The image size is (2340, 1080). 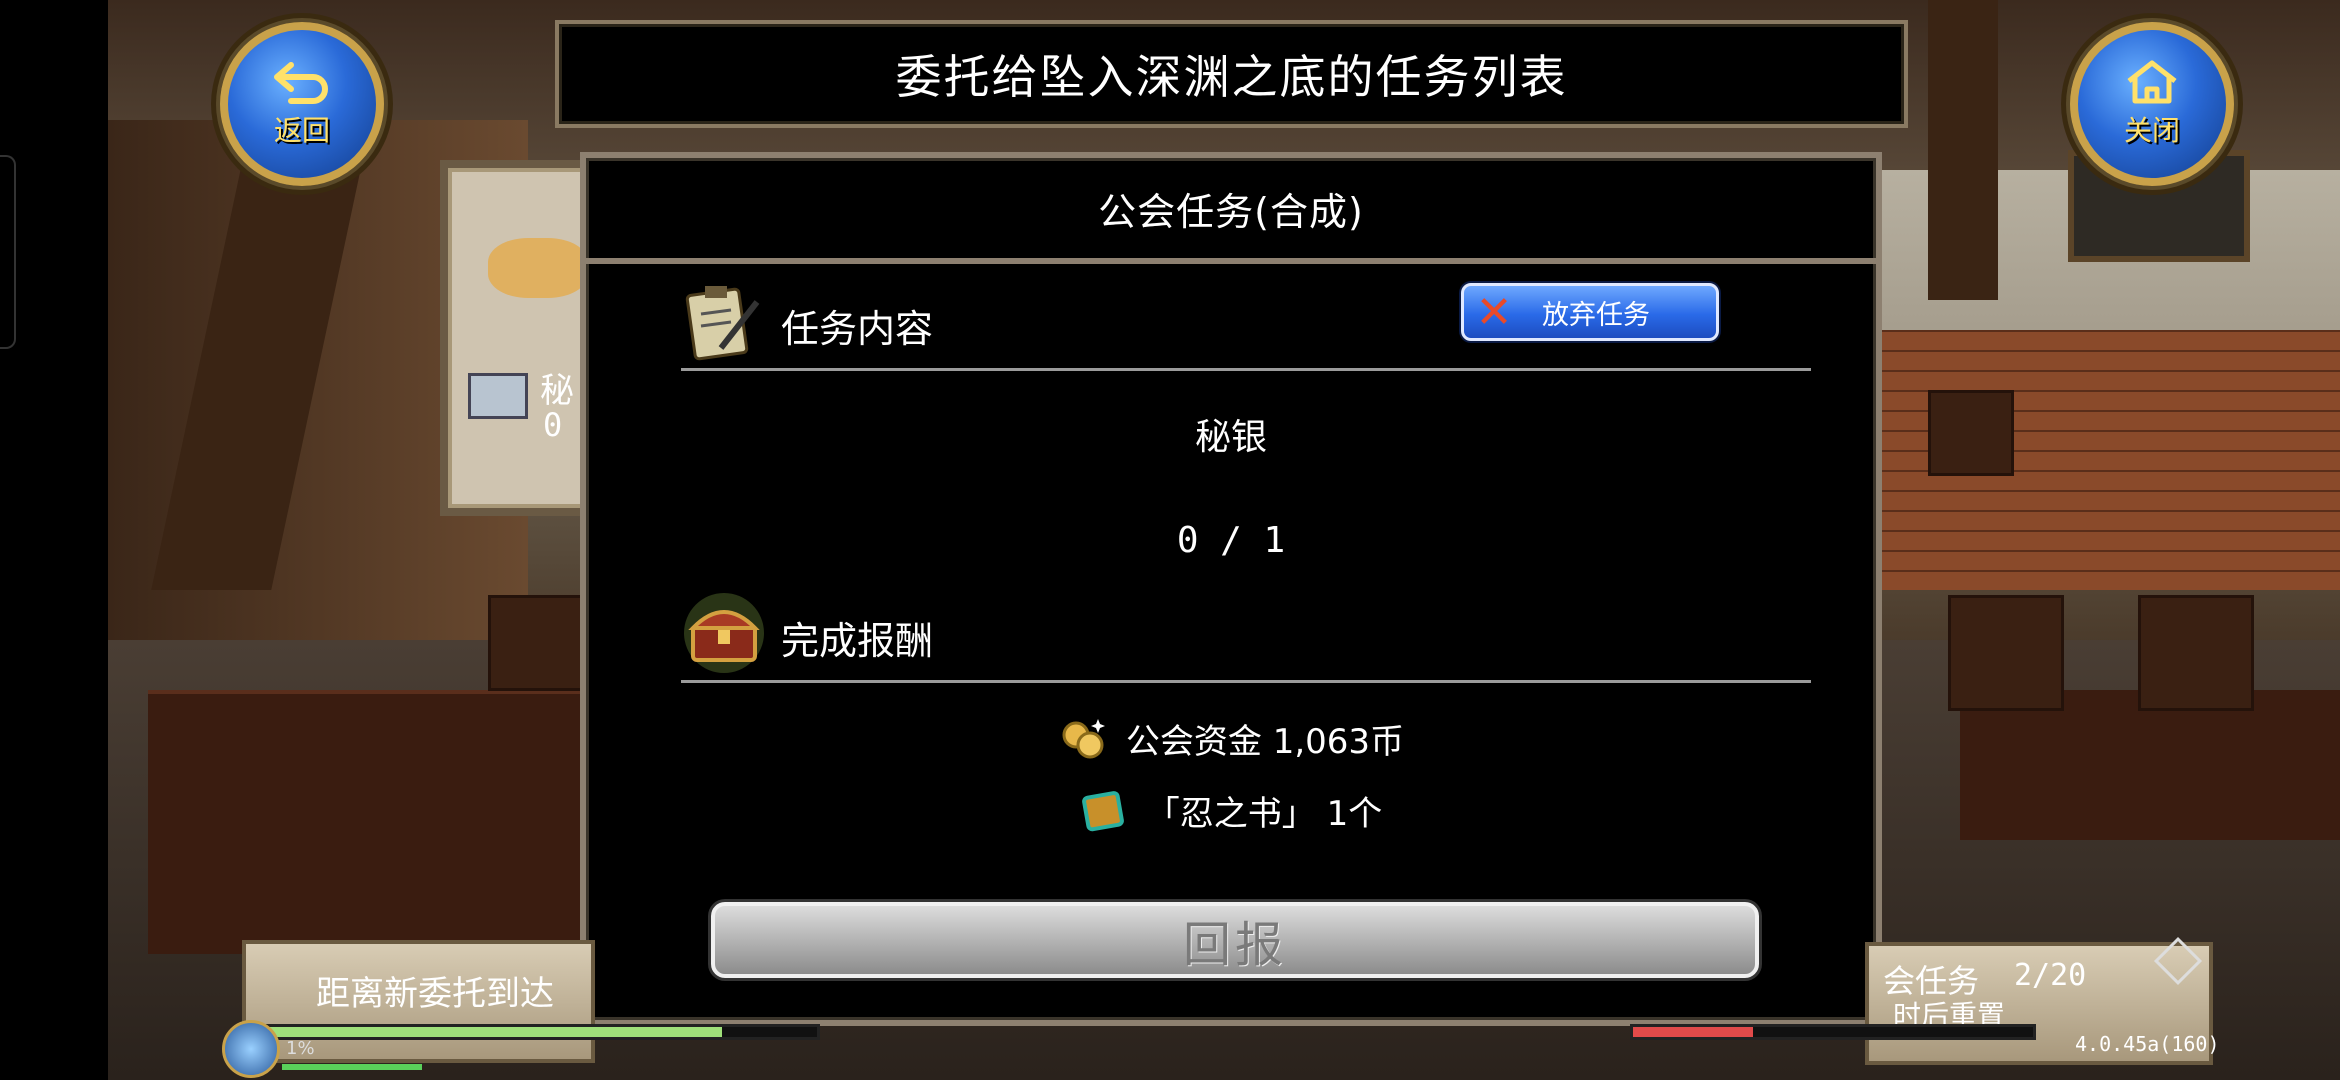 I want to click on dialog-header: 公会任务(合成), so click(x=1231, y=211).